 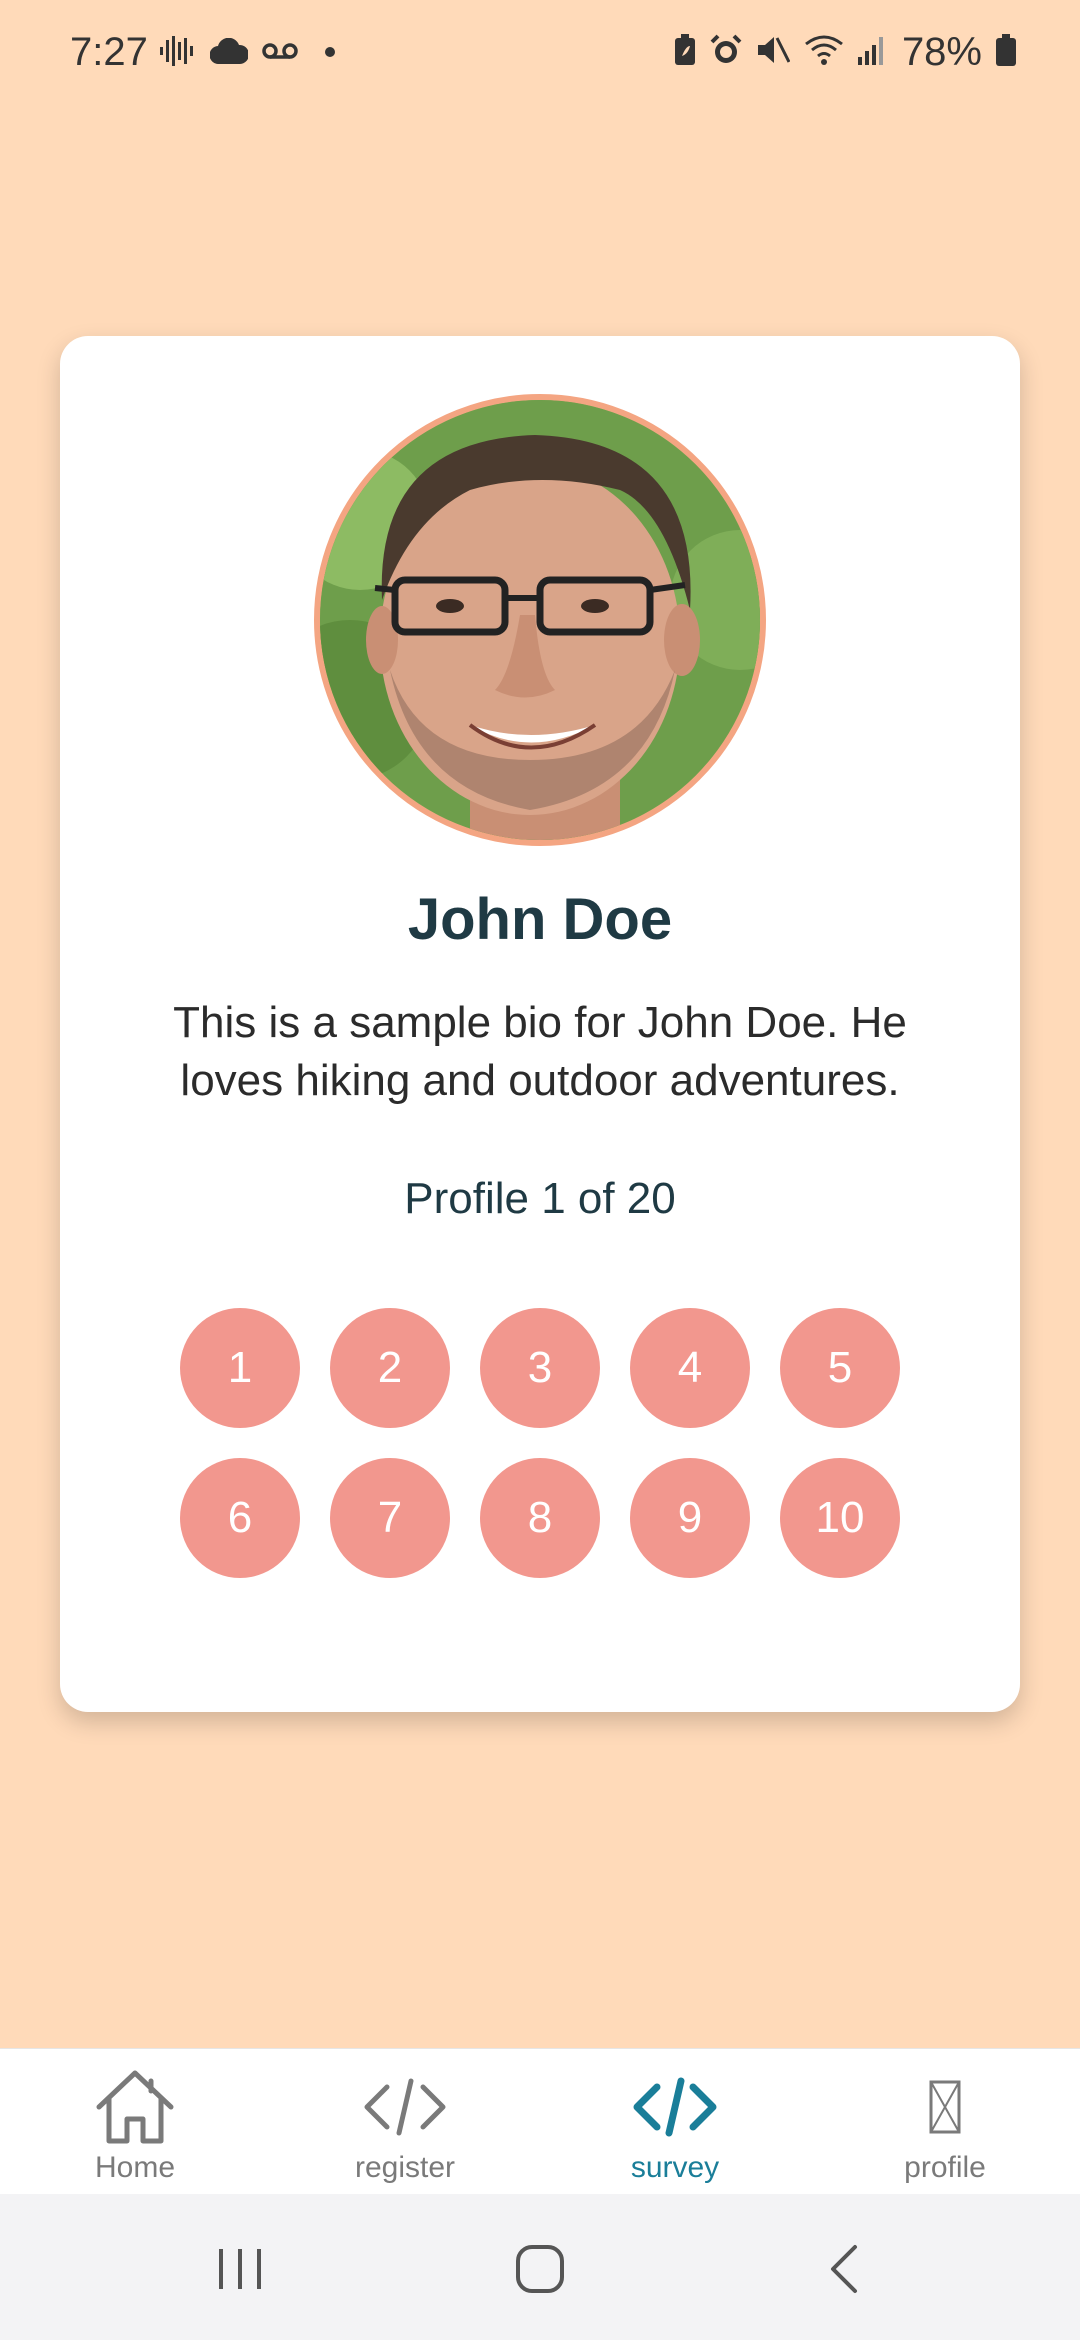 I want to click on voicemail-icon, so click(x=280, y=53).